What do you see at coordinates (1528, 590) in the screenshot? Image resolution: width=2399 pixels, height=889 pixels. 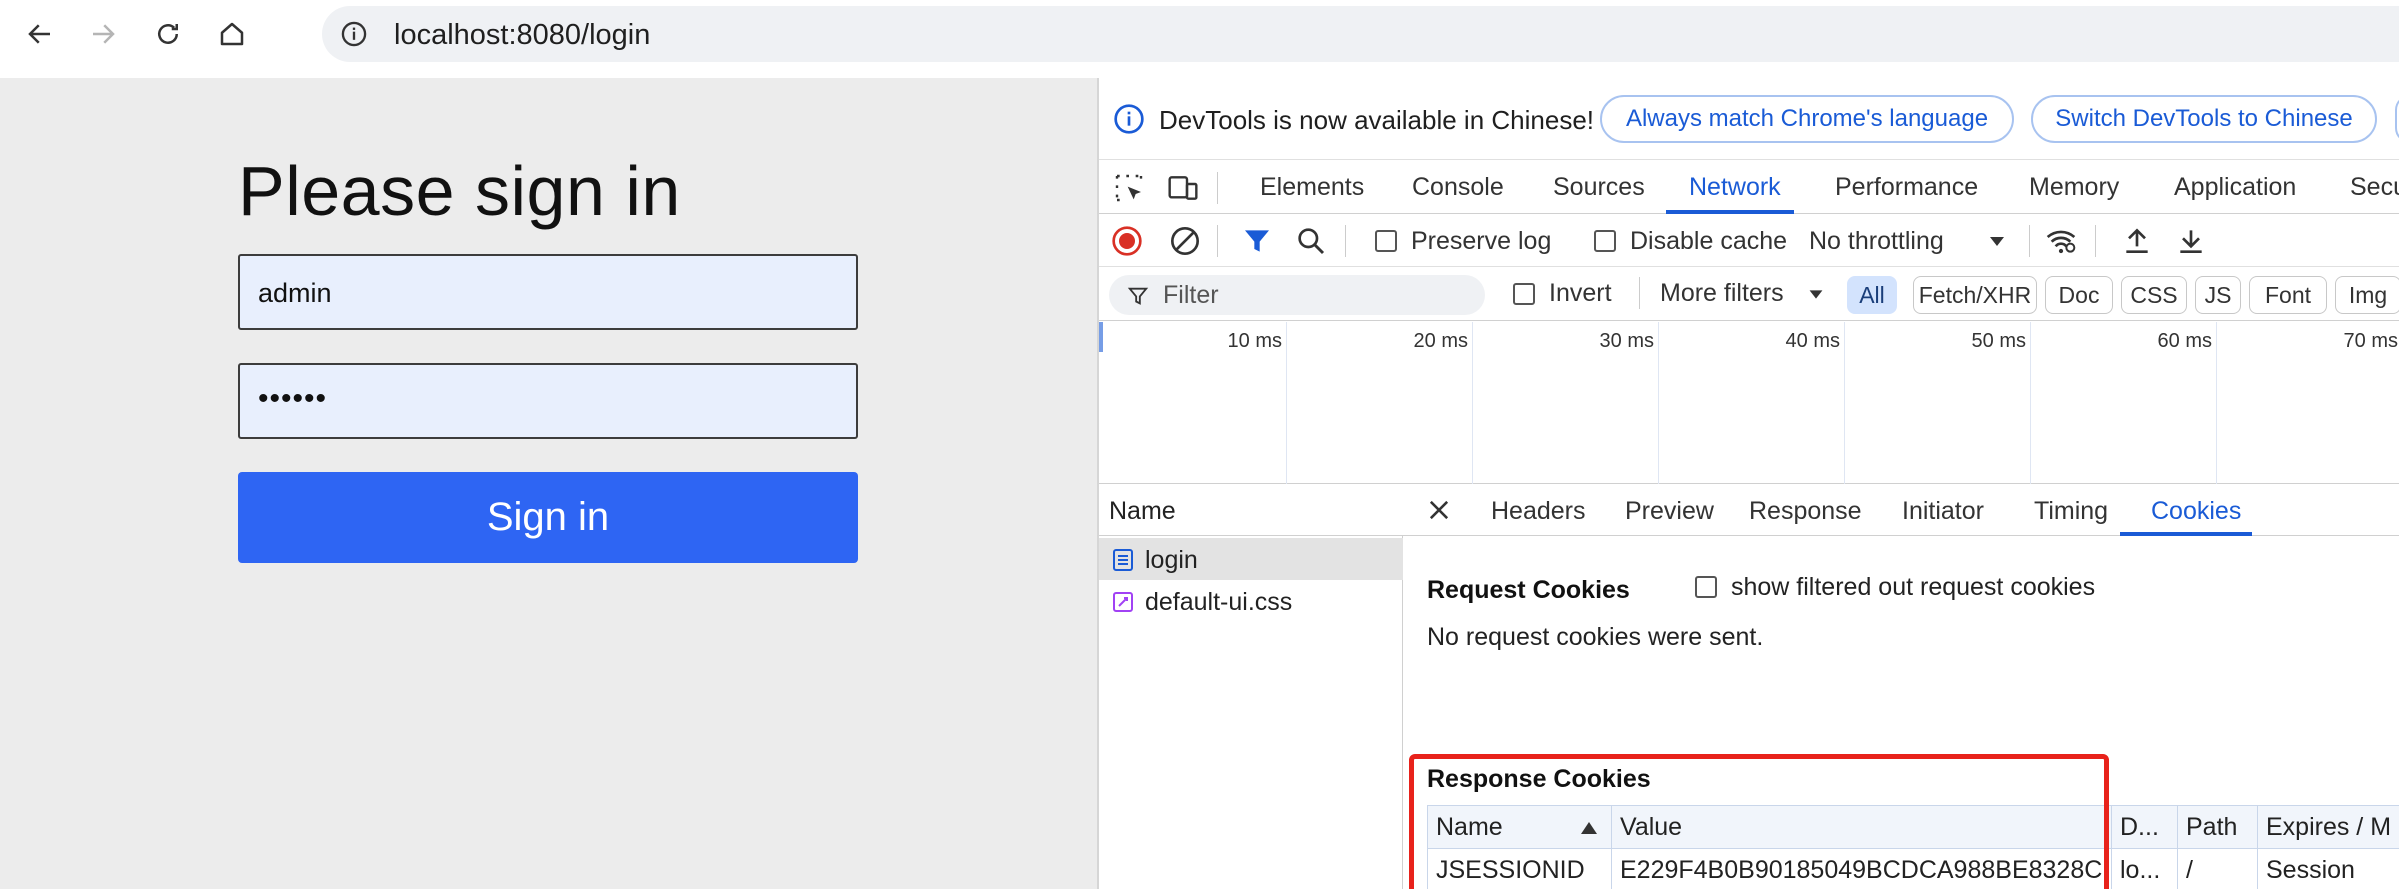 I see `request-cookies-title: Request Cookies` at bounding box center [1528, 590].